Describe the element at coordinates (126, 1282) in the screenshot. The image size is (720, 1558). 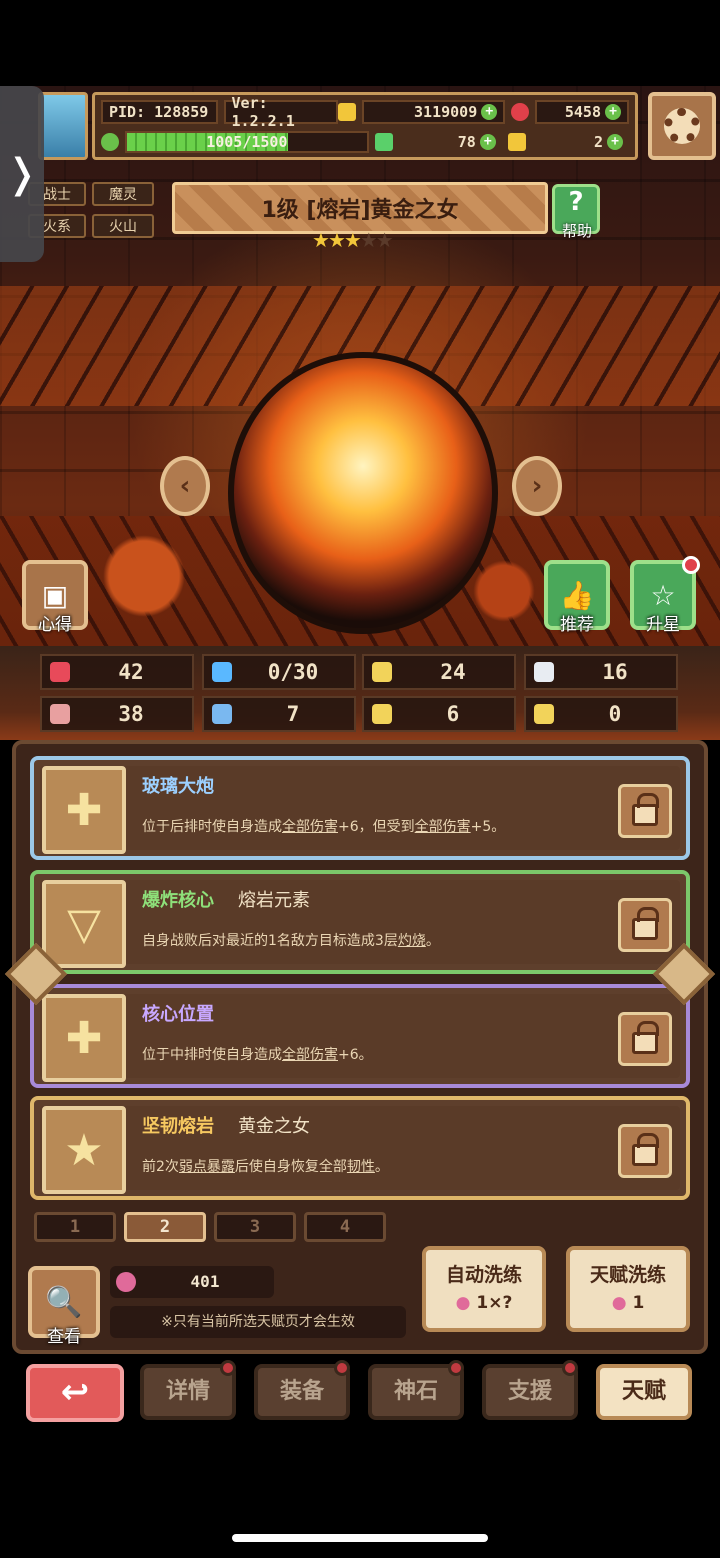
I see `berry-icon` at that location.